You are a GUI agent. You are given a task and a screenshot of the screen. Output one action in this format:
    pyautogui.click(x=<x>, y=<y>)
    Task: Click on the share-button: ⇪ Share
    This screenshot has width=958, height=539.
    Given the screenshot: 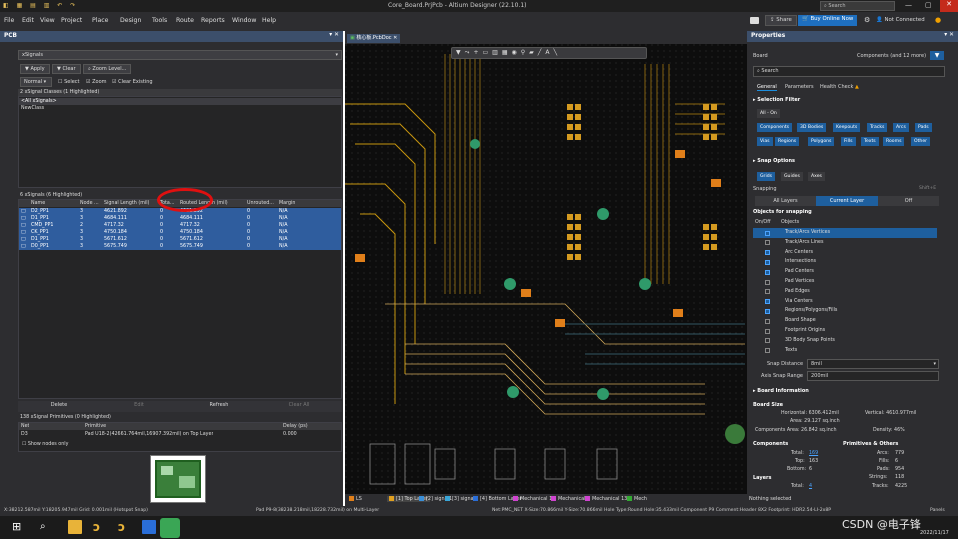 What is the action you would take?
    pyautogui.click(x=781, y=20)
    